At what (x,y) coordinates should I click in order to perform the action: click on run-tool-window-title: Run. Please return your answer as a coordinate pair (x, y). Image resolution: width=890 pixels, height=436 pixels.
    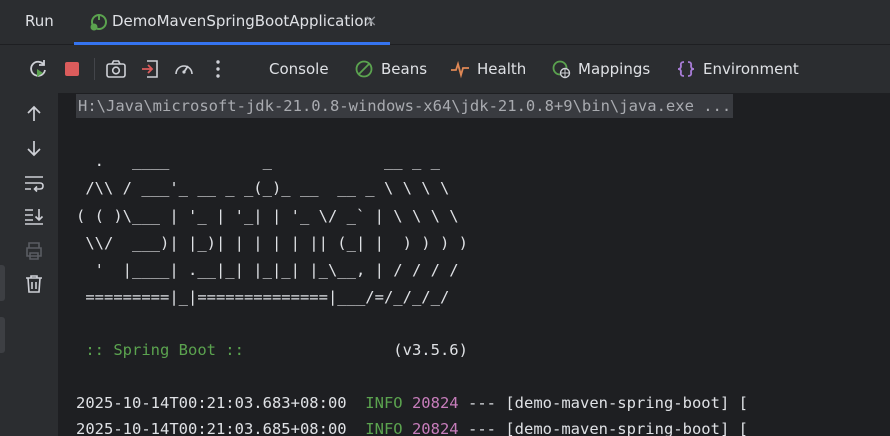
    Looking at the image, I should click on (39, 21).